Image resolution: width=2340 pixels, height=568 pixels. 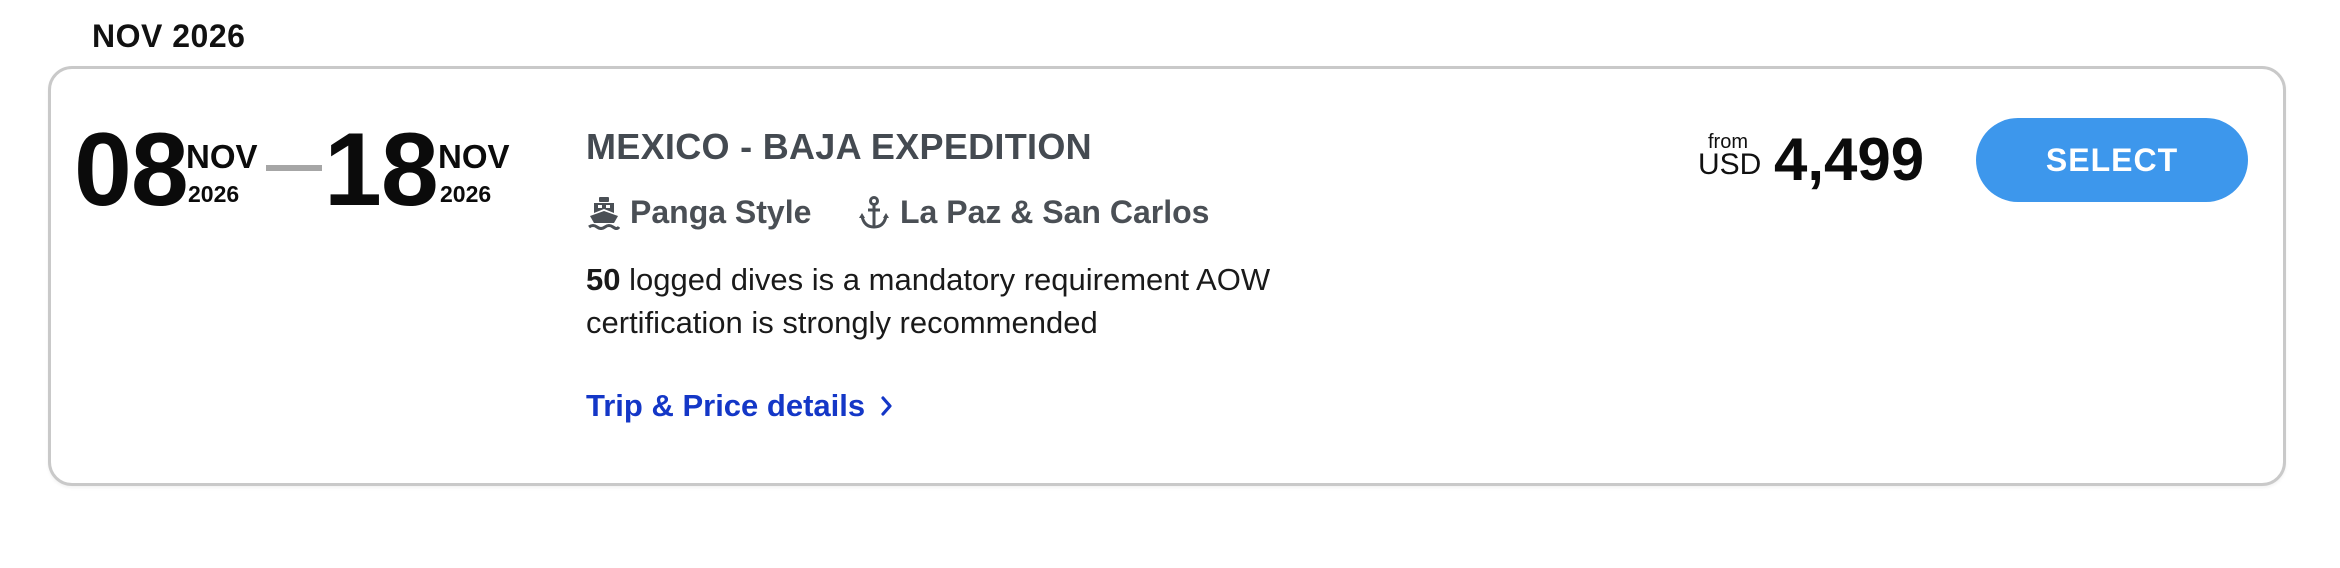 What do you see at coordinates (839, 146) in the screenshot?
I see `trip-title: MEXICO - BAJA EXPEDITION` at bounding box center [839, 146].